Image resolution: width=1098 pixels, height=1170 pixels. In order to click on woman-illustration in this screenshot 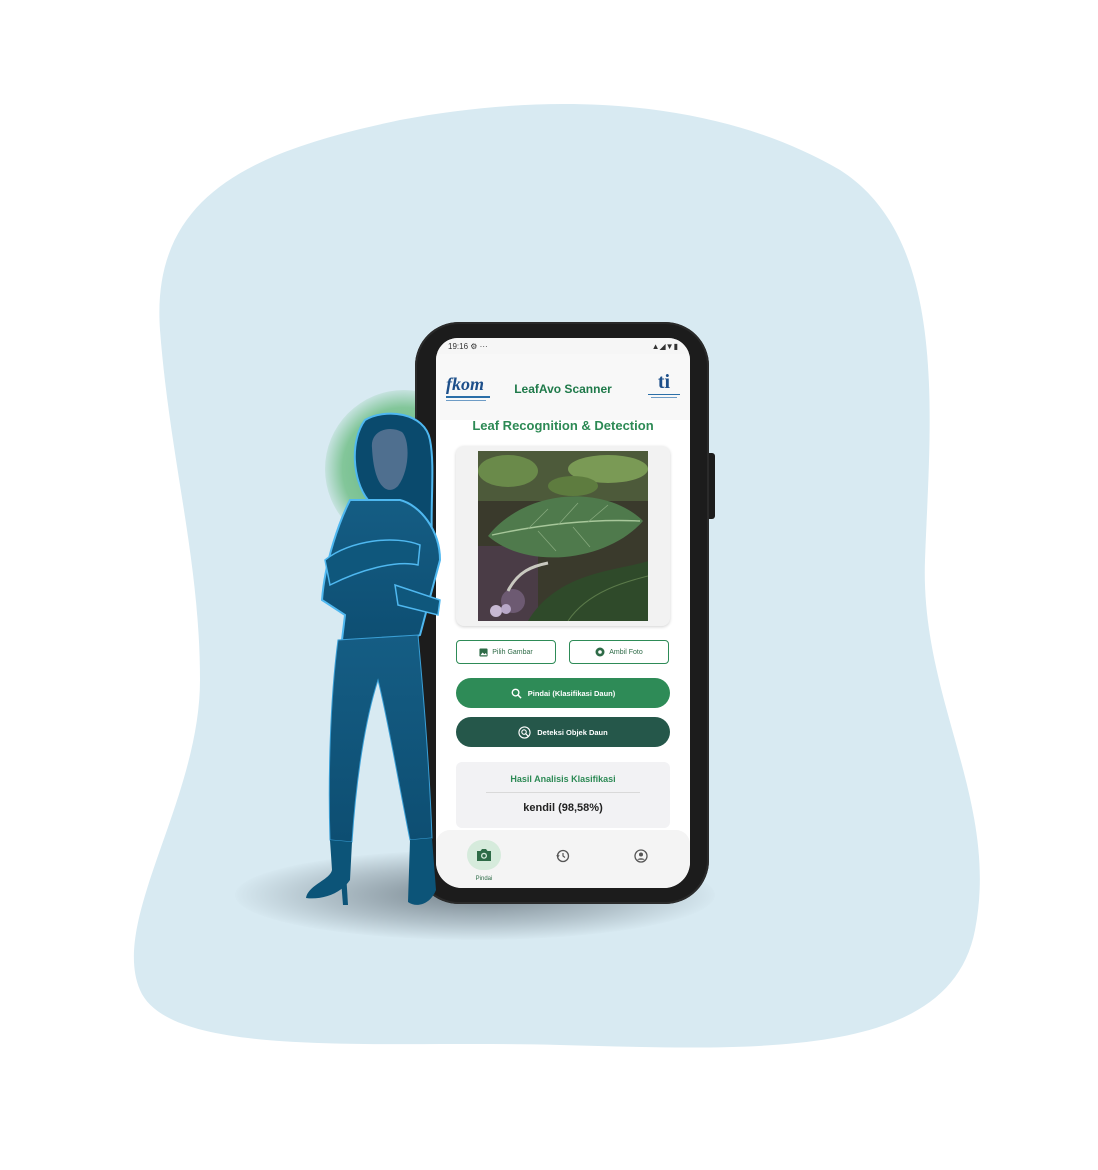, I will do `click(374, 658)`.